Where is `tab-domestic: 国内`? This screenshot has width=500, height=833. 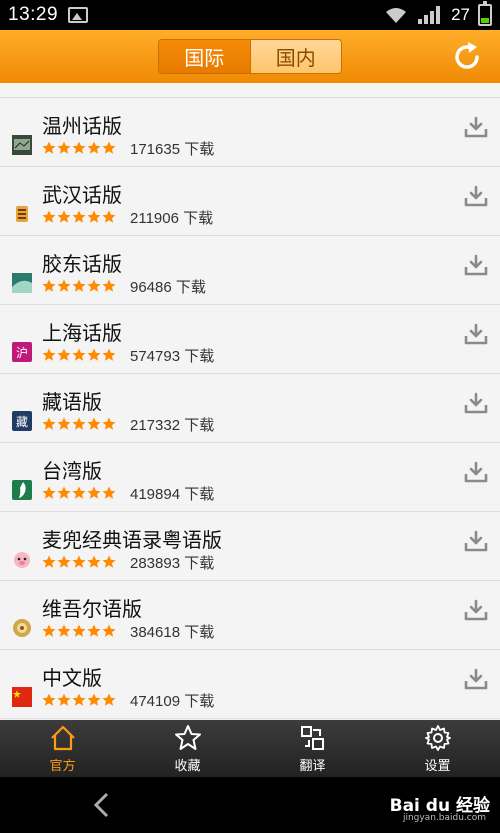 tab-domestic: 国内 is located at coordinates (295, 56).